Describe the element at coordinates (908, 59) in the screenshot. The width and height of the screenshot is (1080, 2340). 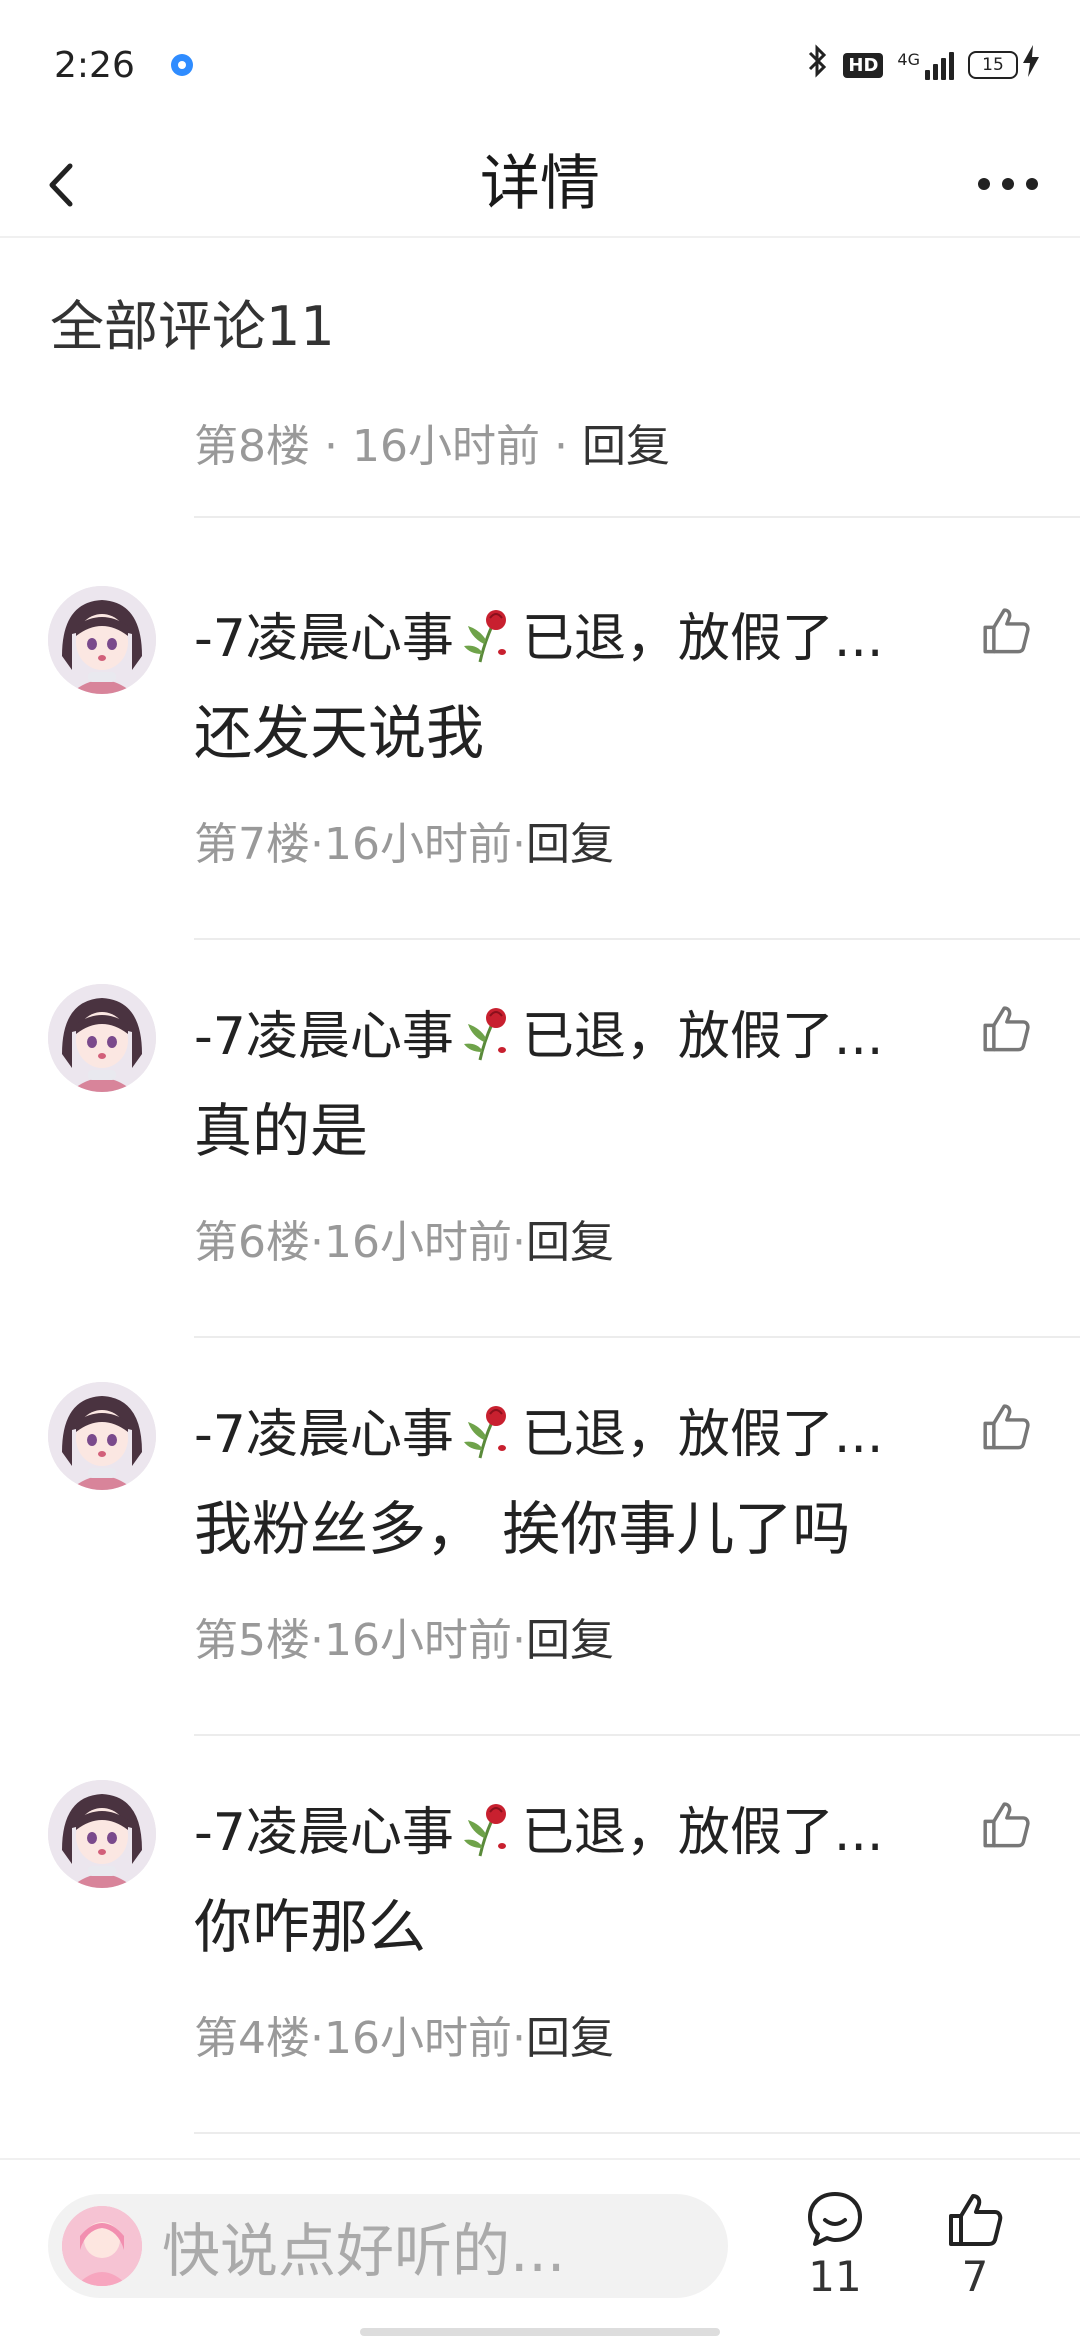
I see `network-type: 4G` at that location.